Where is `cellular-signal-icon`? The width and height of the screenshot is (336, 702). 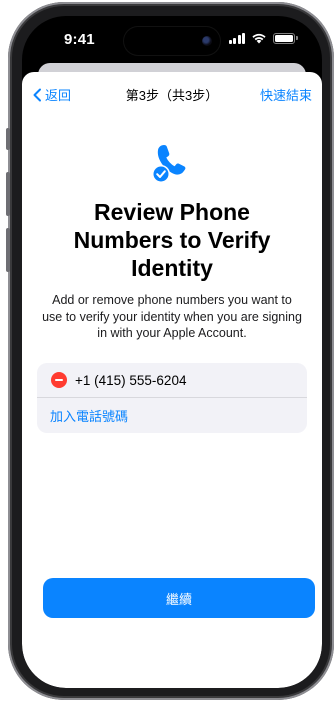
cellular-signal-icon is located at coordinates (236, 38).